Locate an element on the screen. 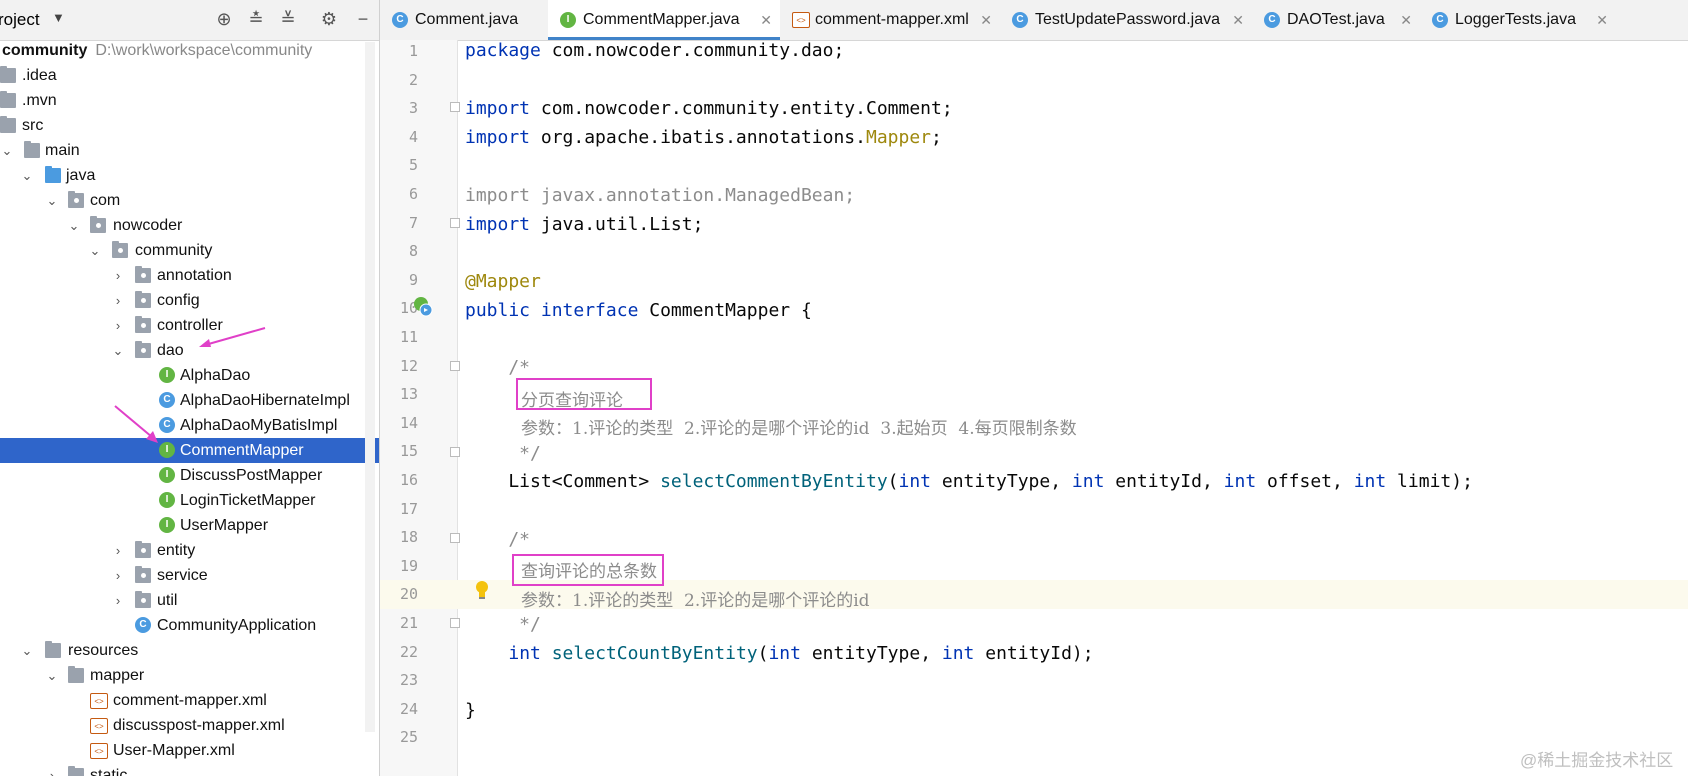  tree-item-community: ⌄ community is located at coordinates (189, 250).